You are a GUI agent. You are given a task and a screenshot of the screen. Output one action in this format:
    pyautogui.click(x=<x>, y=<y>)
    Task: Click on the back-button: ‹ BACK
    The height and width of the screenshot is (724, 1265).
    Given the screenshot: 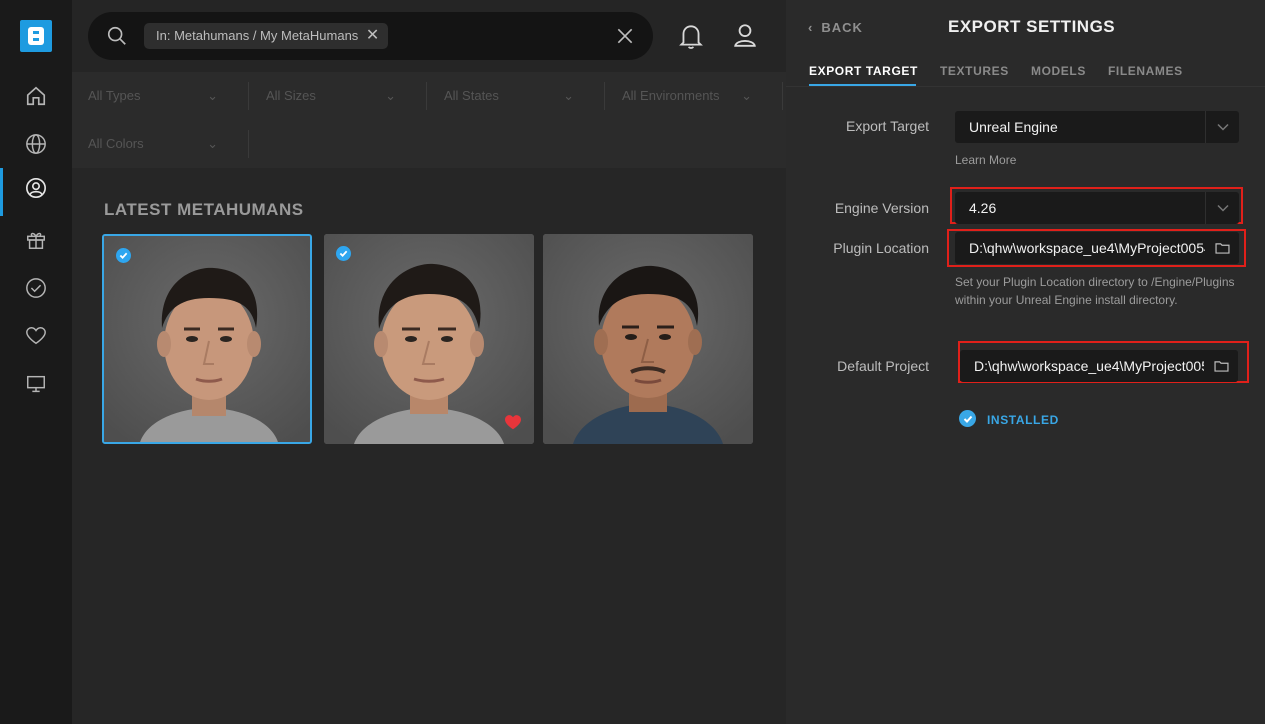 What is the action you would take?
    pyautogui.click(x=835, y=27)
    